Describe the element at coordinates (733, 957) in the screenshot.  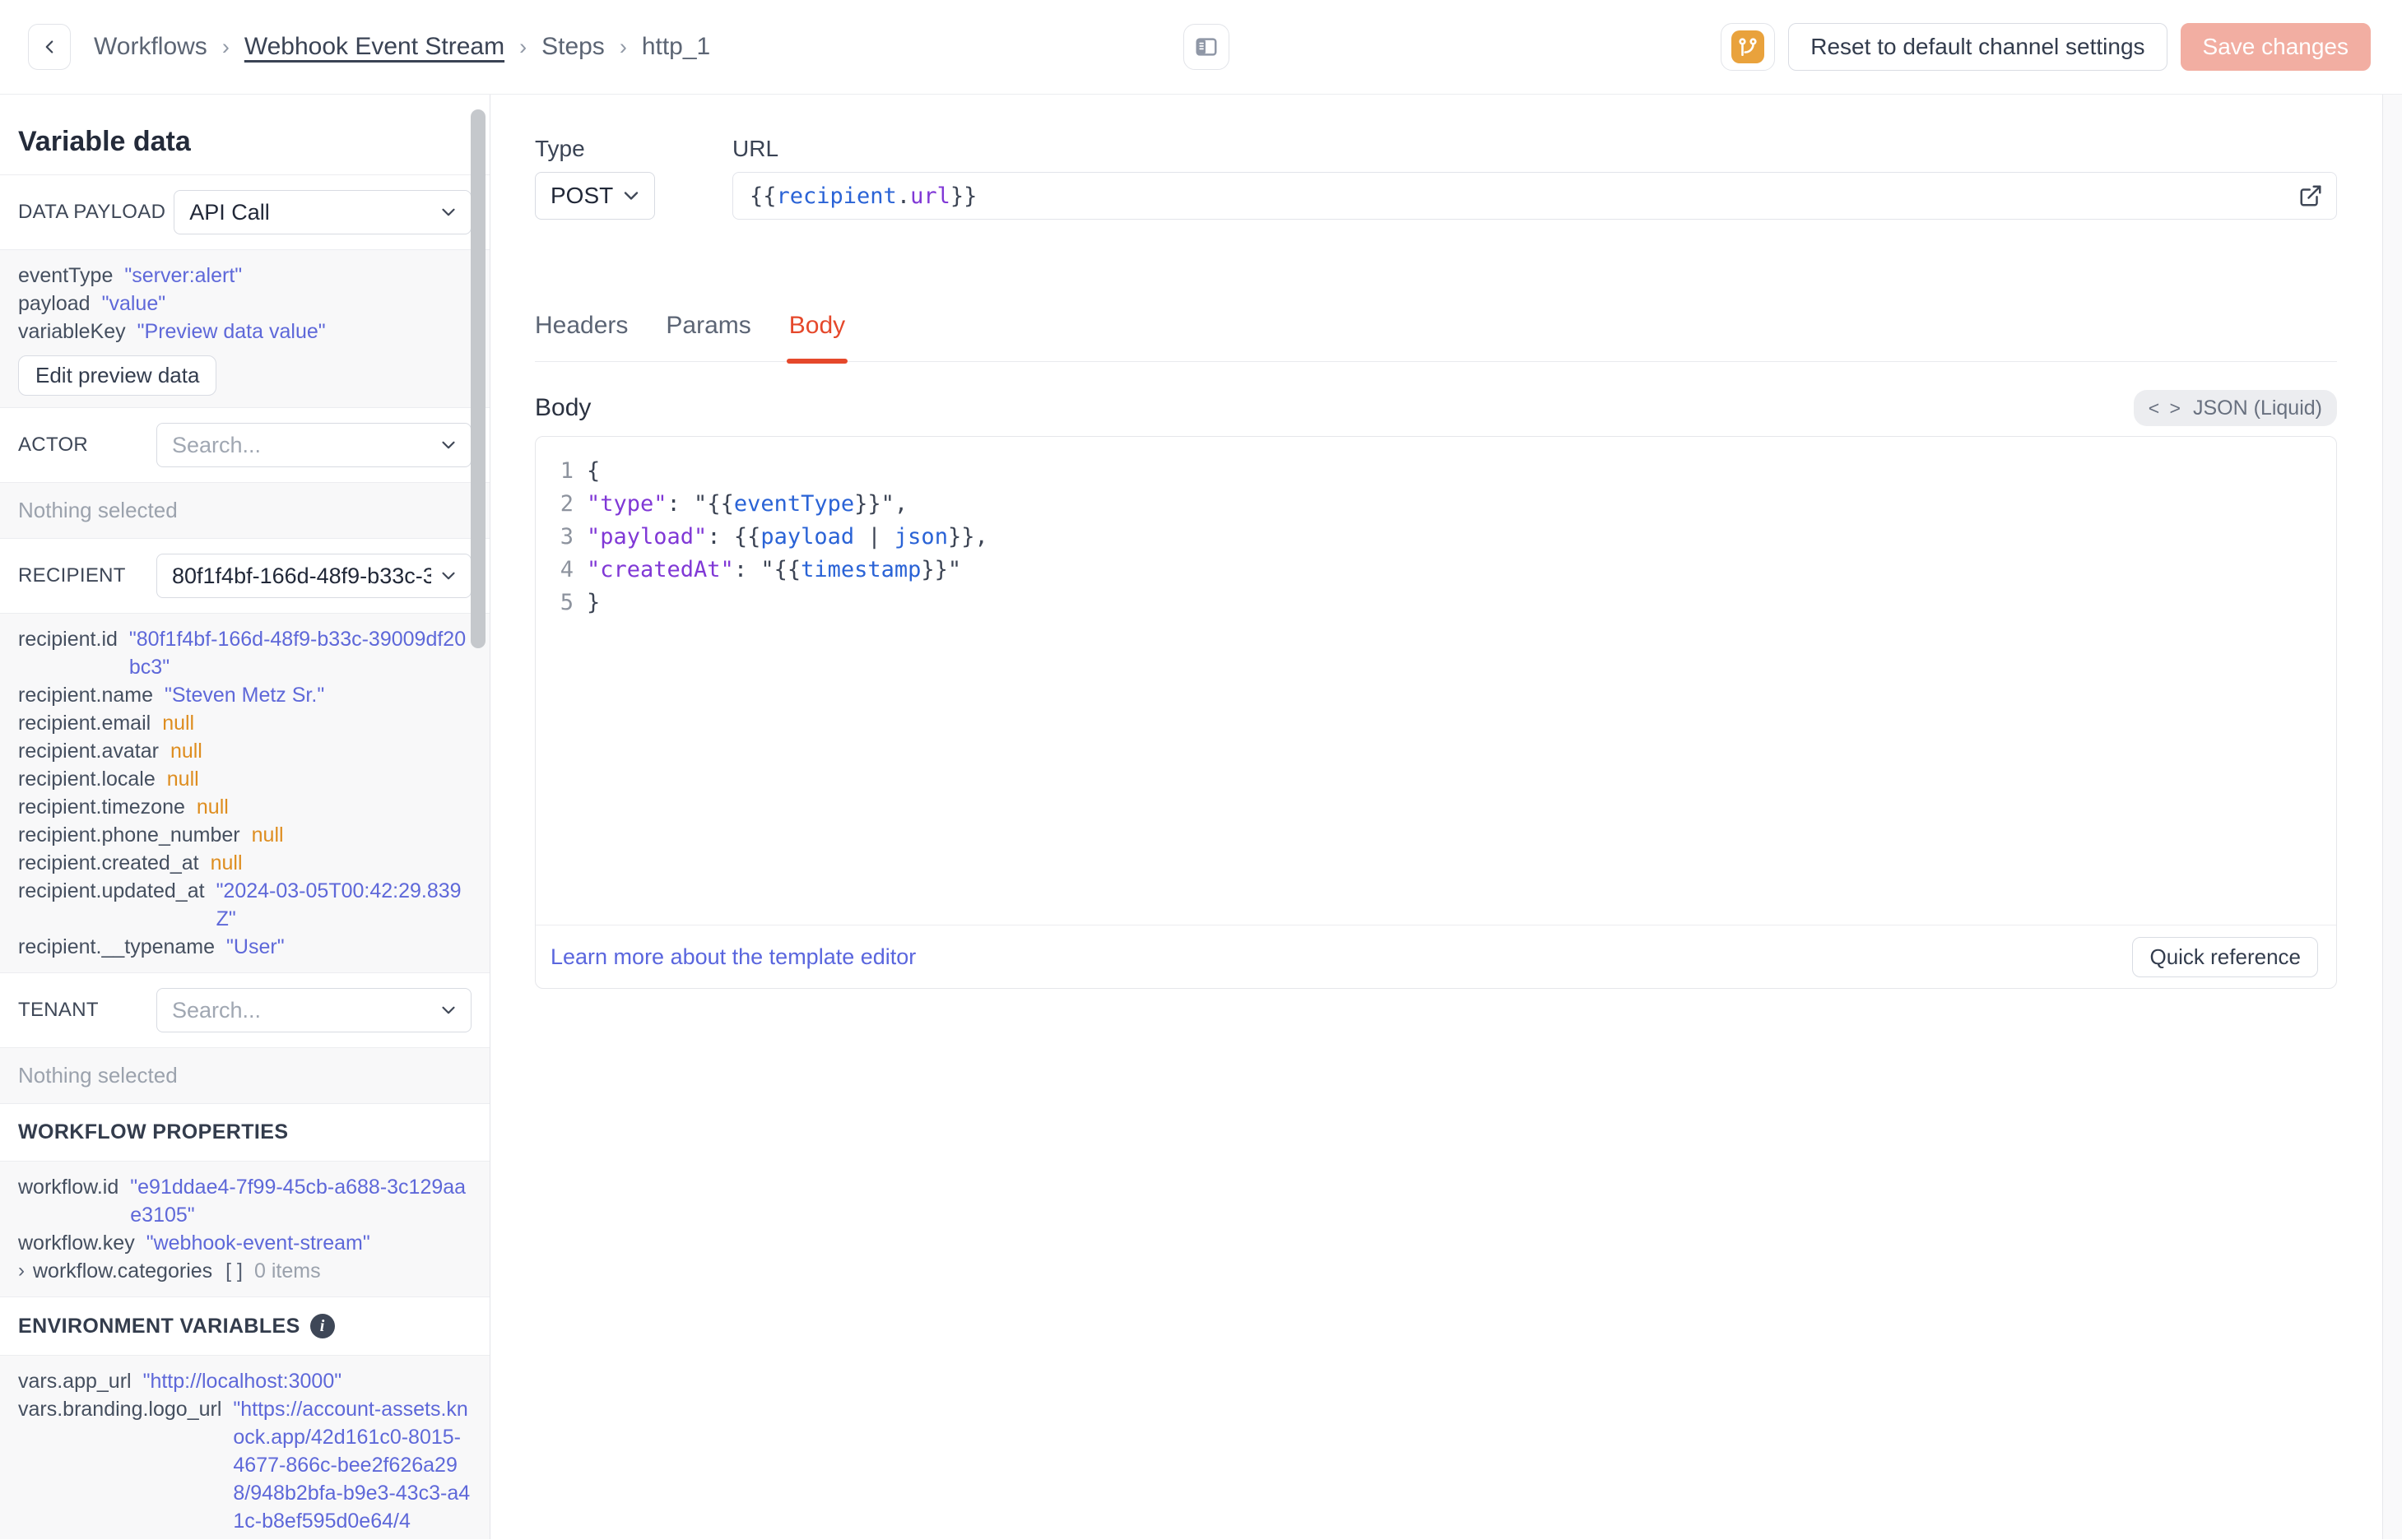
I see `template-editor-docs-link: Learn more about the template editor` at that location.